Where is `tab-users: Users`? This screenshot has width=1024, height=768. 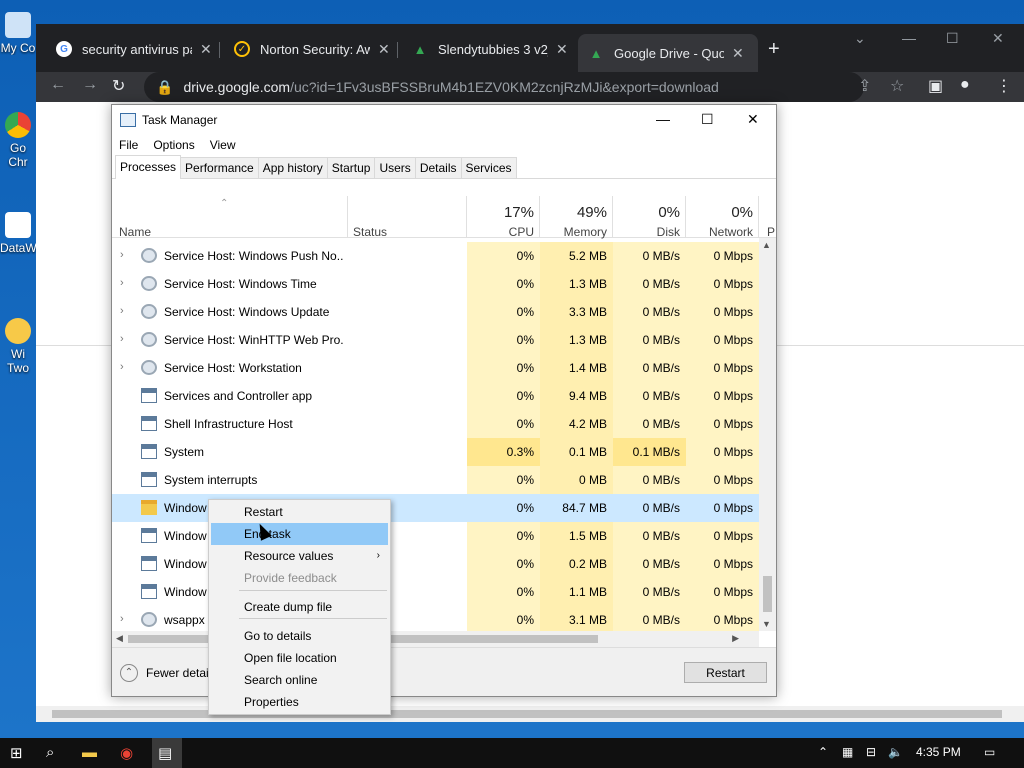 tab-users: Users is located at coordinates (395, 167).